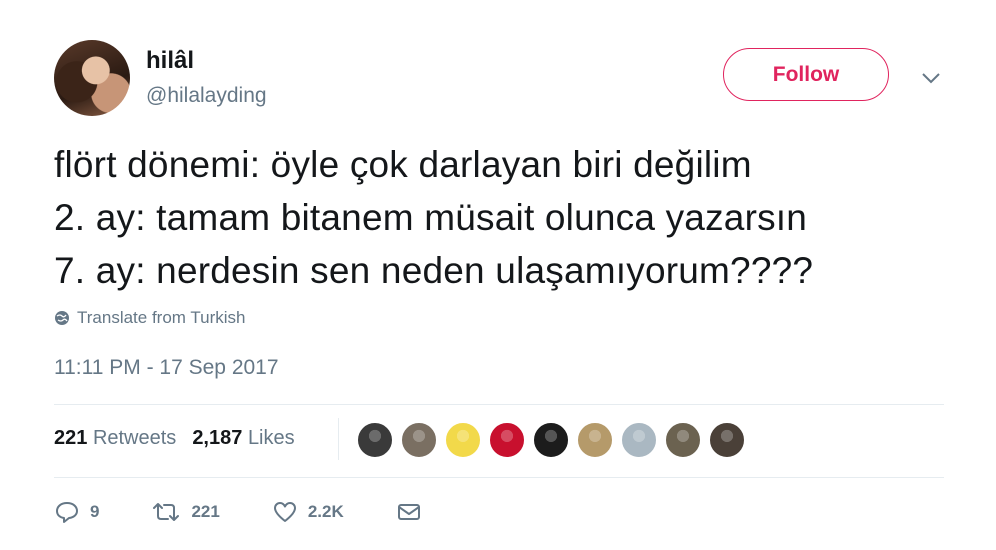  Describe the element at coordinates (67, 512) in the screenshot. I see `reply-icon` at that location.